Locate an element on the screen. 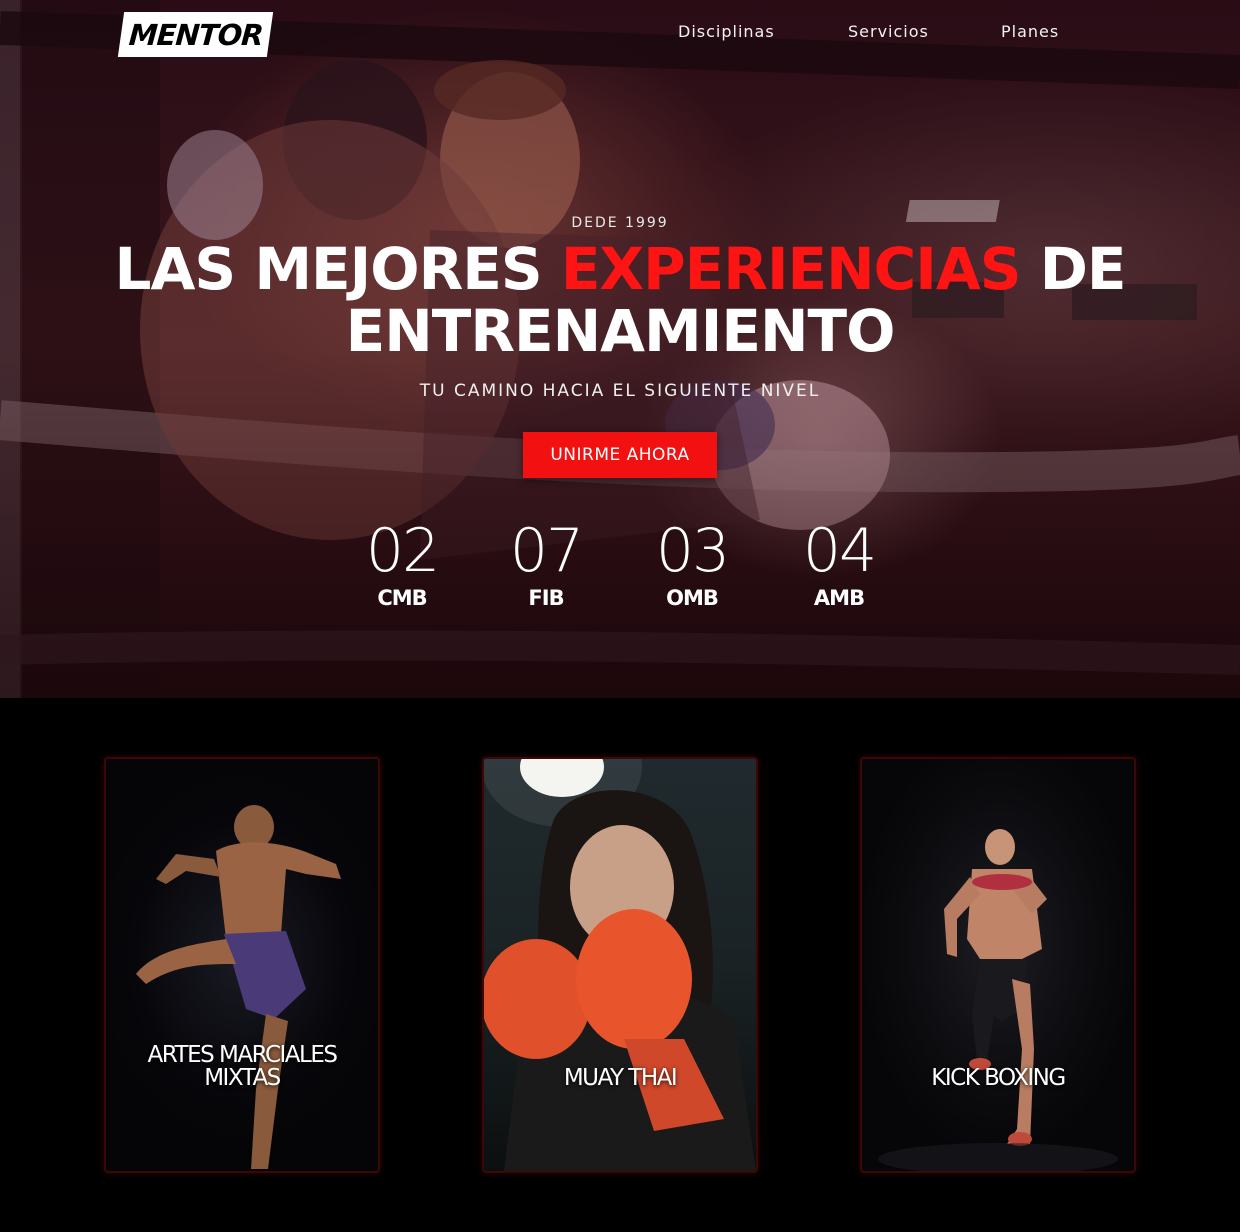  stat-label: FIB is located at coordinates (546, 598).